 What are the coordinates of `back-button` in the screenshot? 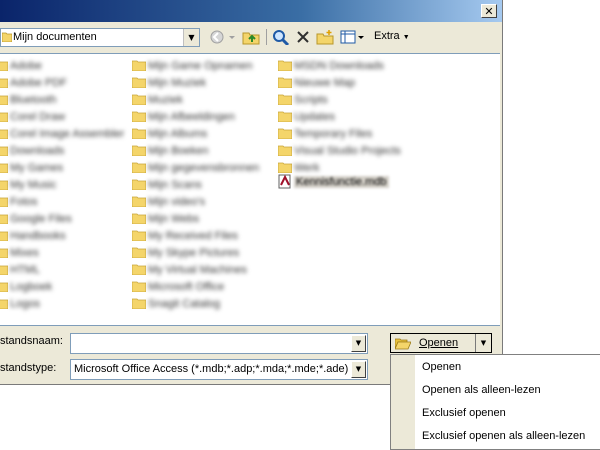 It's located at (217, 37).